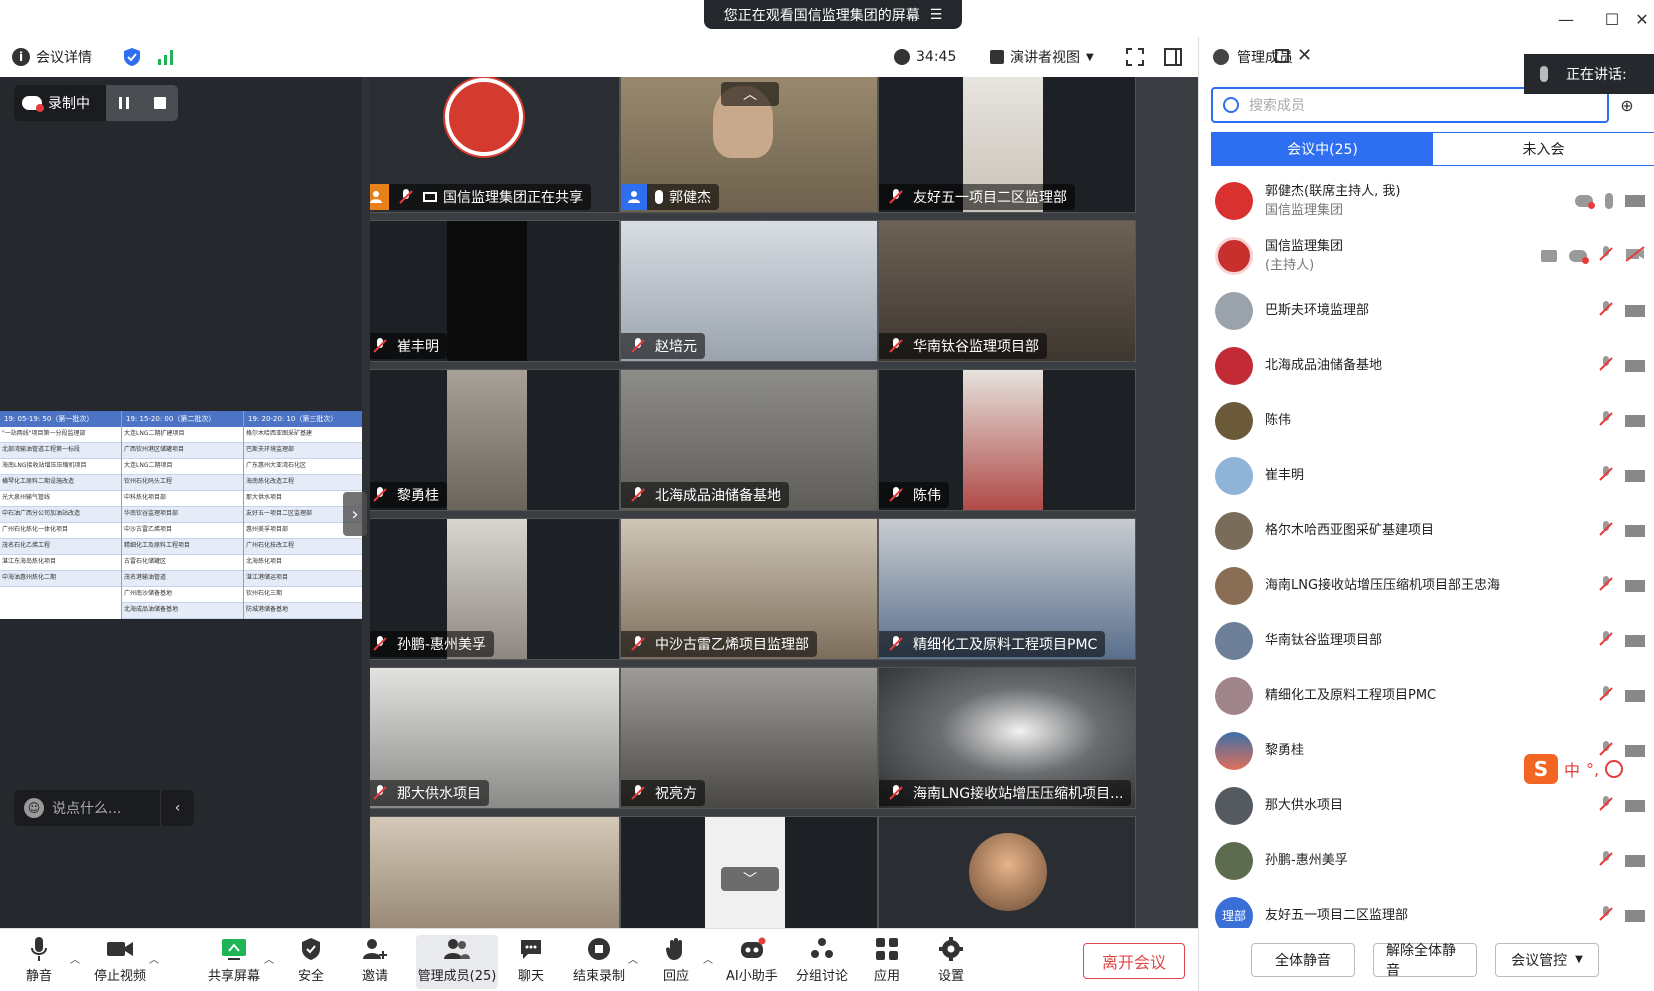  What do you see at coordinates (1282, 56) in the screenshot?
I see `popout-icon` at bounding box center [1282, 56].